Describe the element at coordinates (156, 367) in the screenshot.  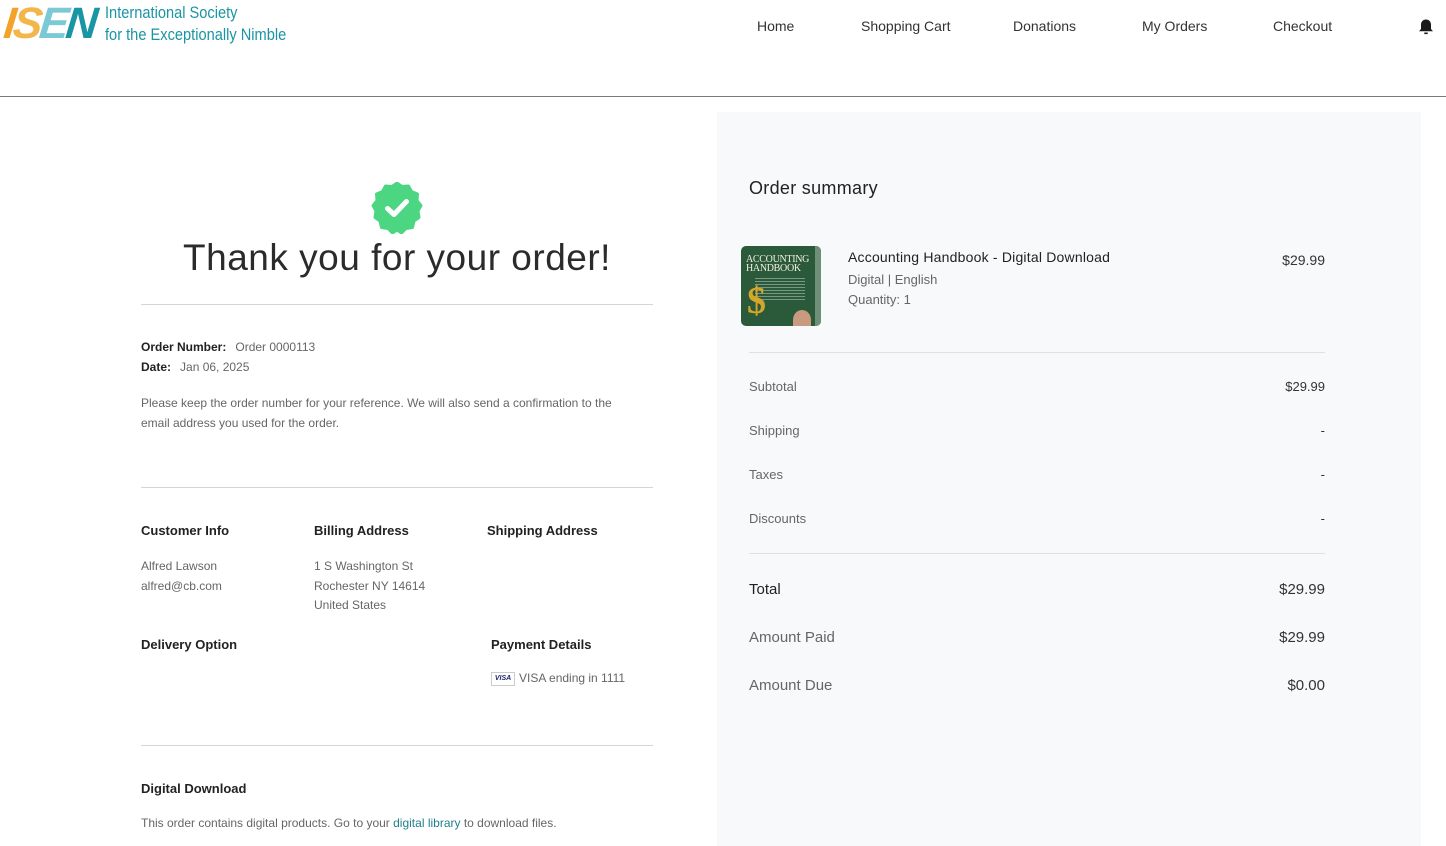
I see `order-date-label: Date:` at that location.